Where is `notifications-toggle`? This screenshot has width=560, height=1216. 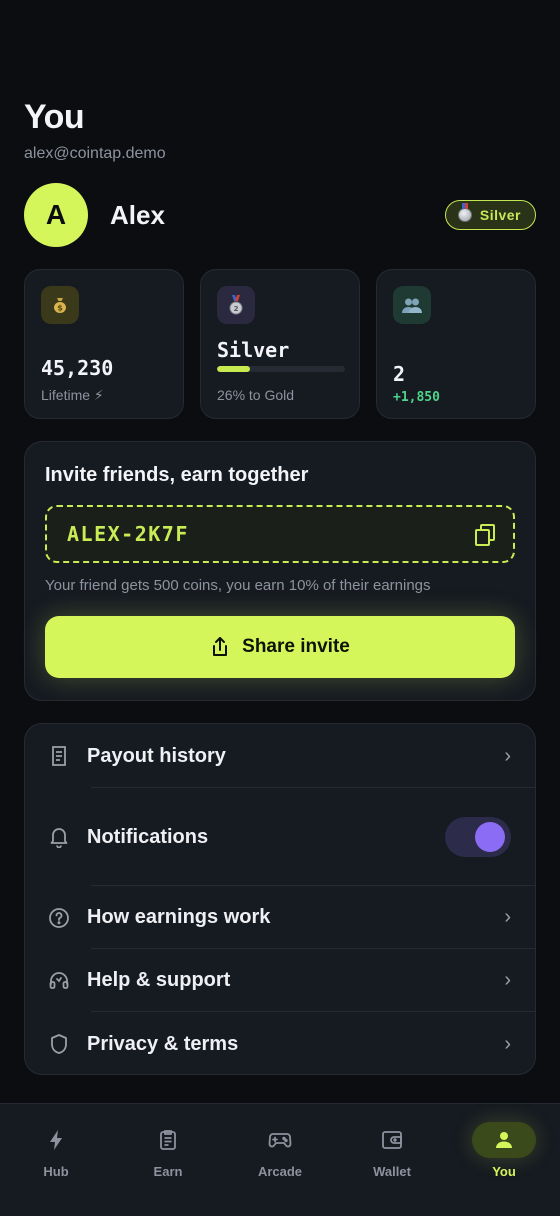
notifications-toggle is located at coordinates (478, 837).